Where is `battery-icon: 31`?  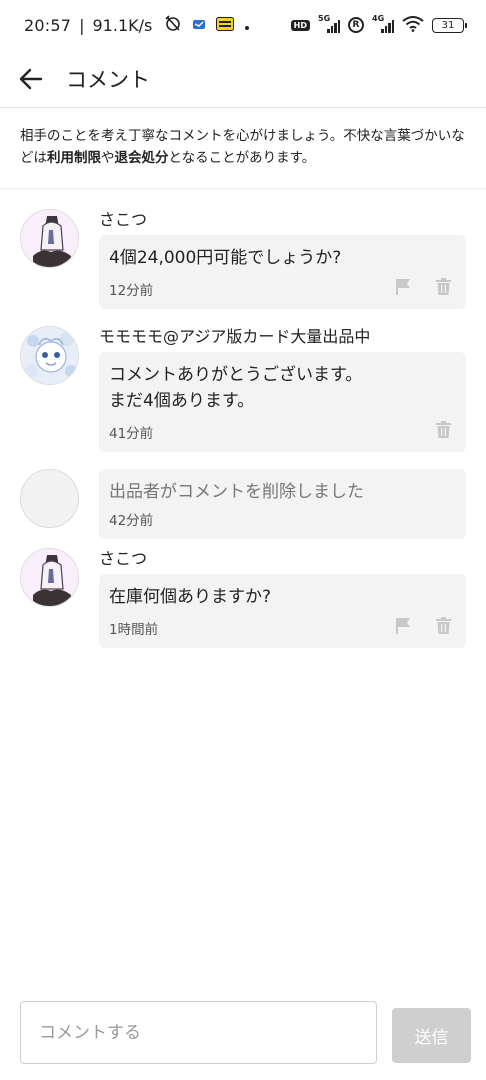
battery-icon: 31 is located at coordinates (449, 25).